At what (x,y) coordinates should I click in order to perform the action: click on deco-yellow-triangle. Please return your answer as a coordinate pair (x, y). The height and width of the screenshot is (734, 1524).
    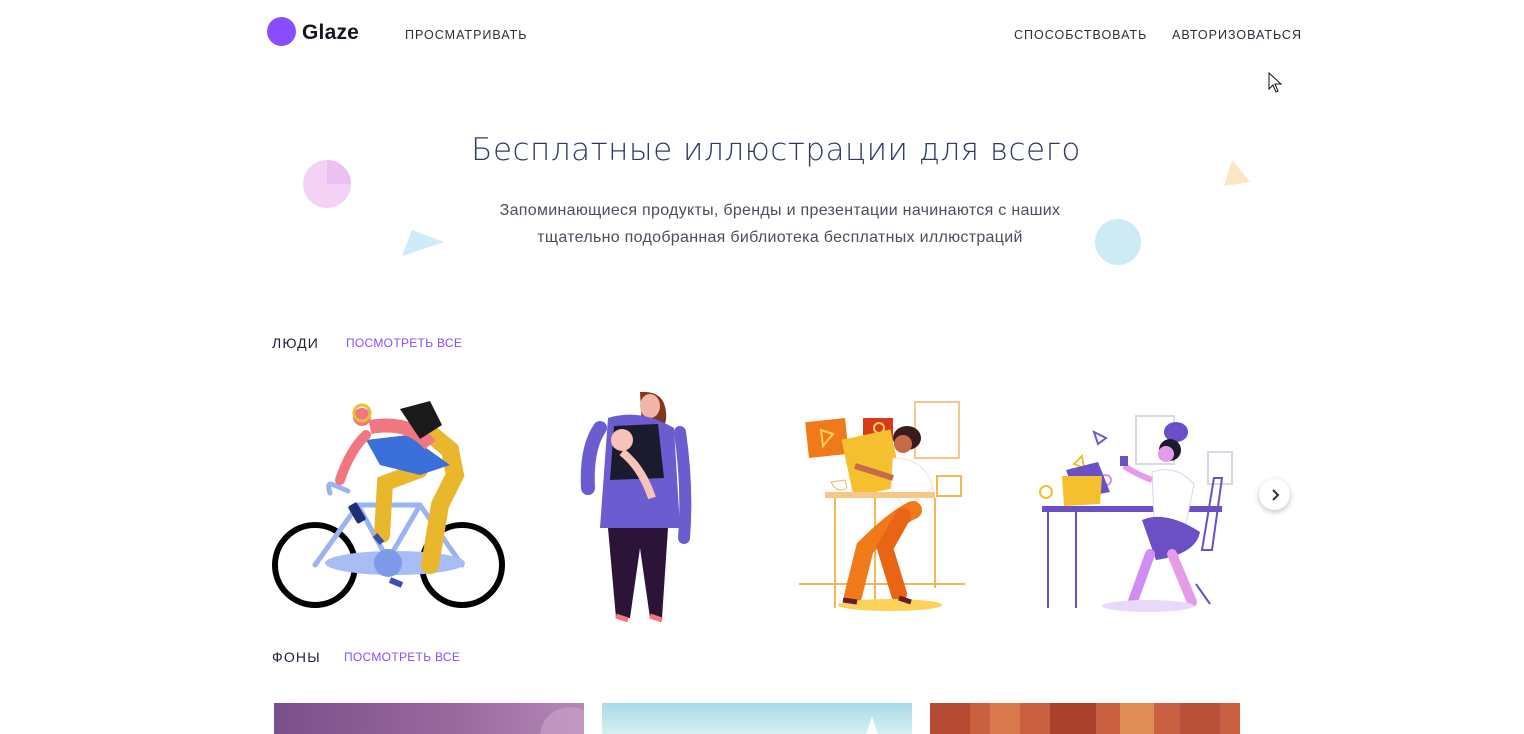
    Looking at the image, I should click on (1237, 173).